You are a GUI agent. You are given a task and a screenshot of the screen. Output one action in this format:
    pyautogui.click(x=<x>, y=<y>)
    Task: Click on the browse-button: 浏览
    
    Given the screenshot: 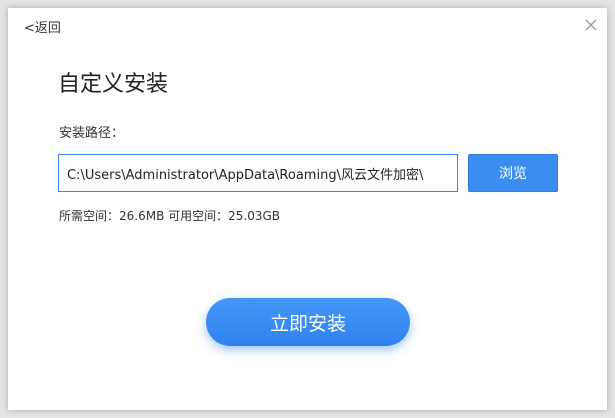 What is the action you would take?
    pyautogui.click(x=513, y=173)
    